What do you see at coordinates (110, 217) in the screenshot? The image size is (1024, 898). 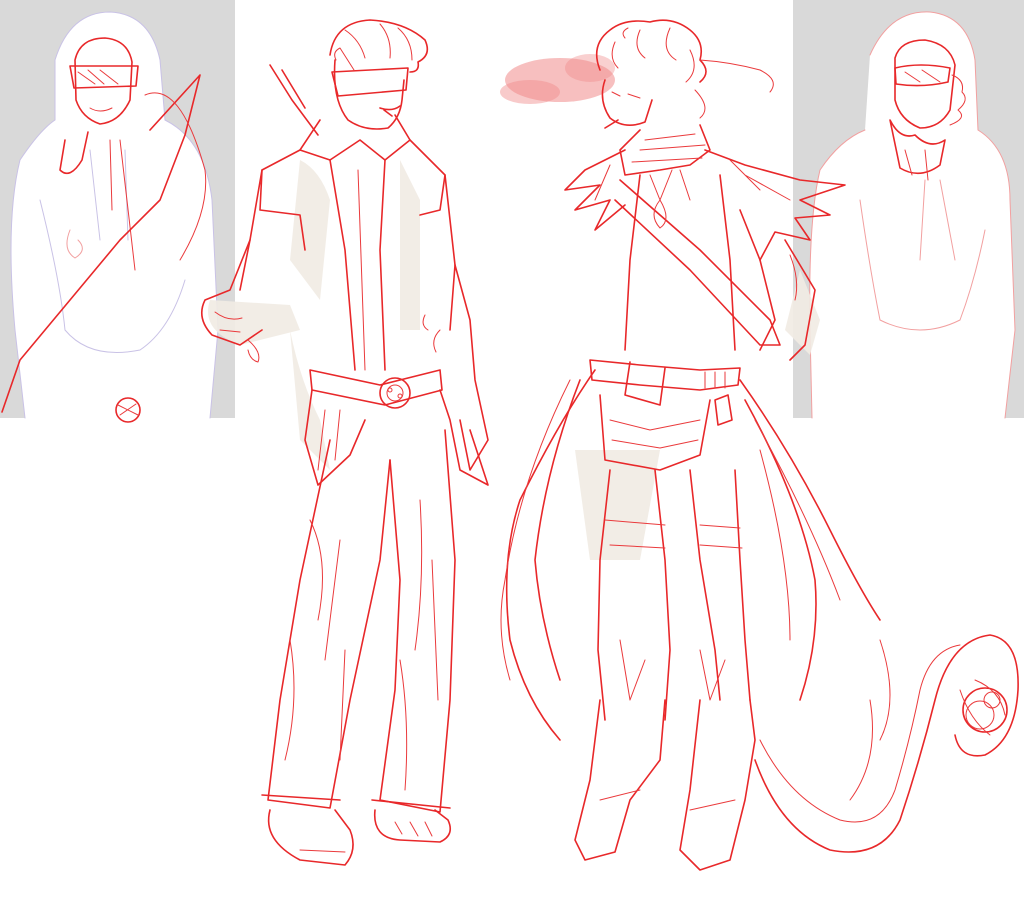 I see `reference-figure-left` at bounding box center [110, 217].